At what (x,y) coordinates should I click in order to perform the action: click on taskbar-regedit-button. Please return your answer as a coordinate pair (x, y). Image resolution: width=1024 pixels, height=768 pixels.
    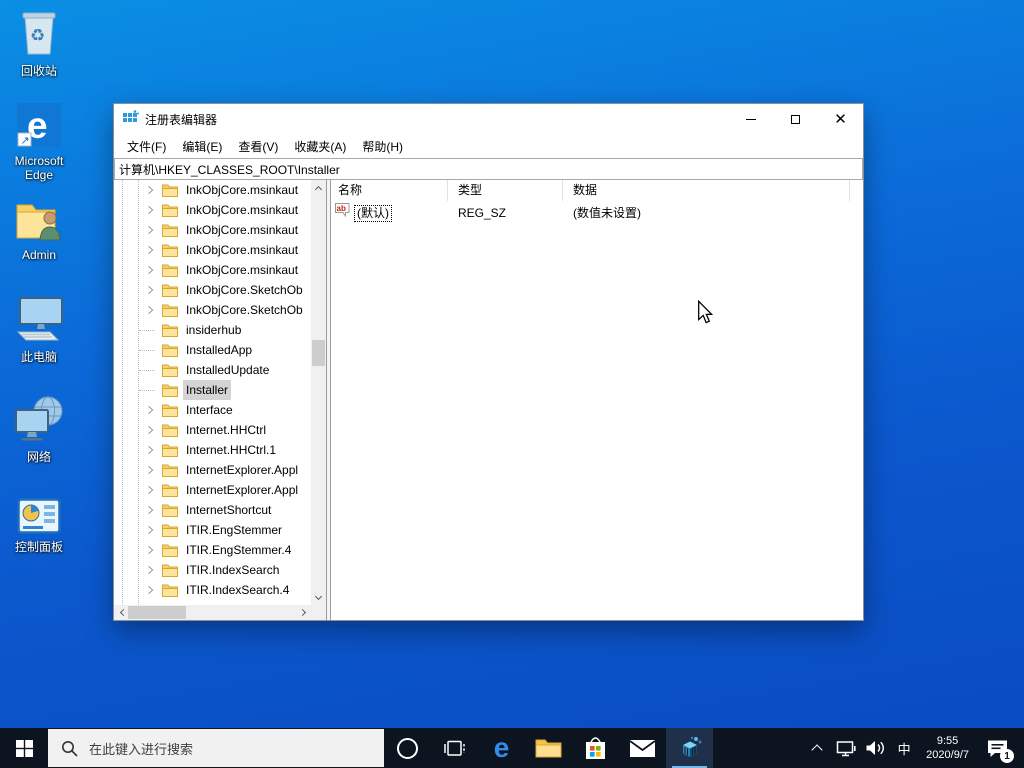
    Looking at the image, I should click on (689, 748).